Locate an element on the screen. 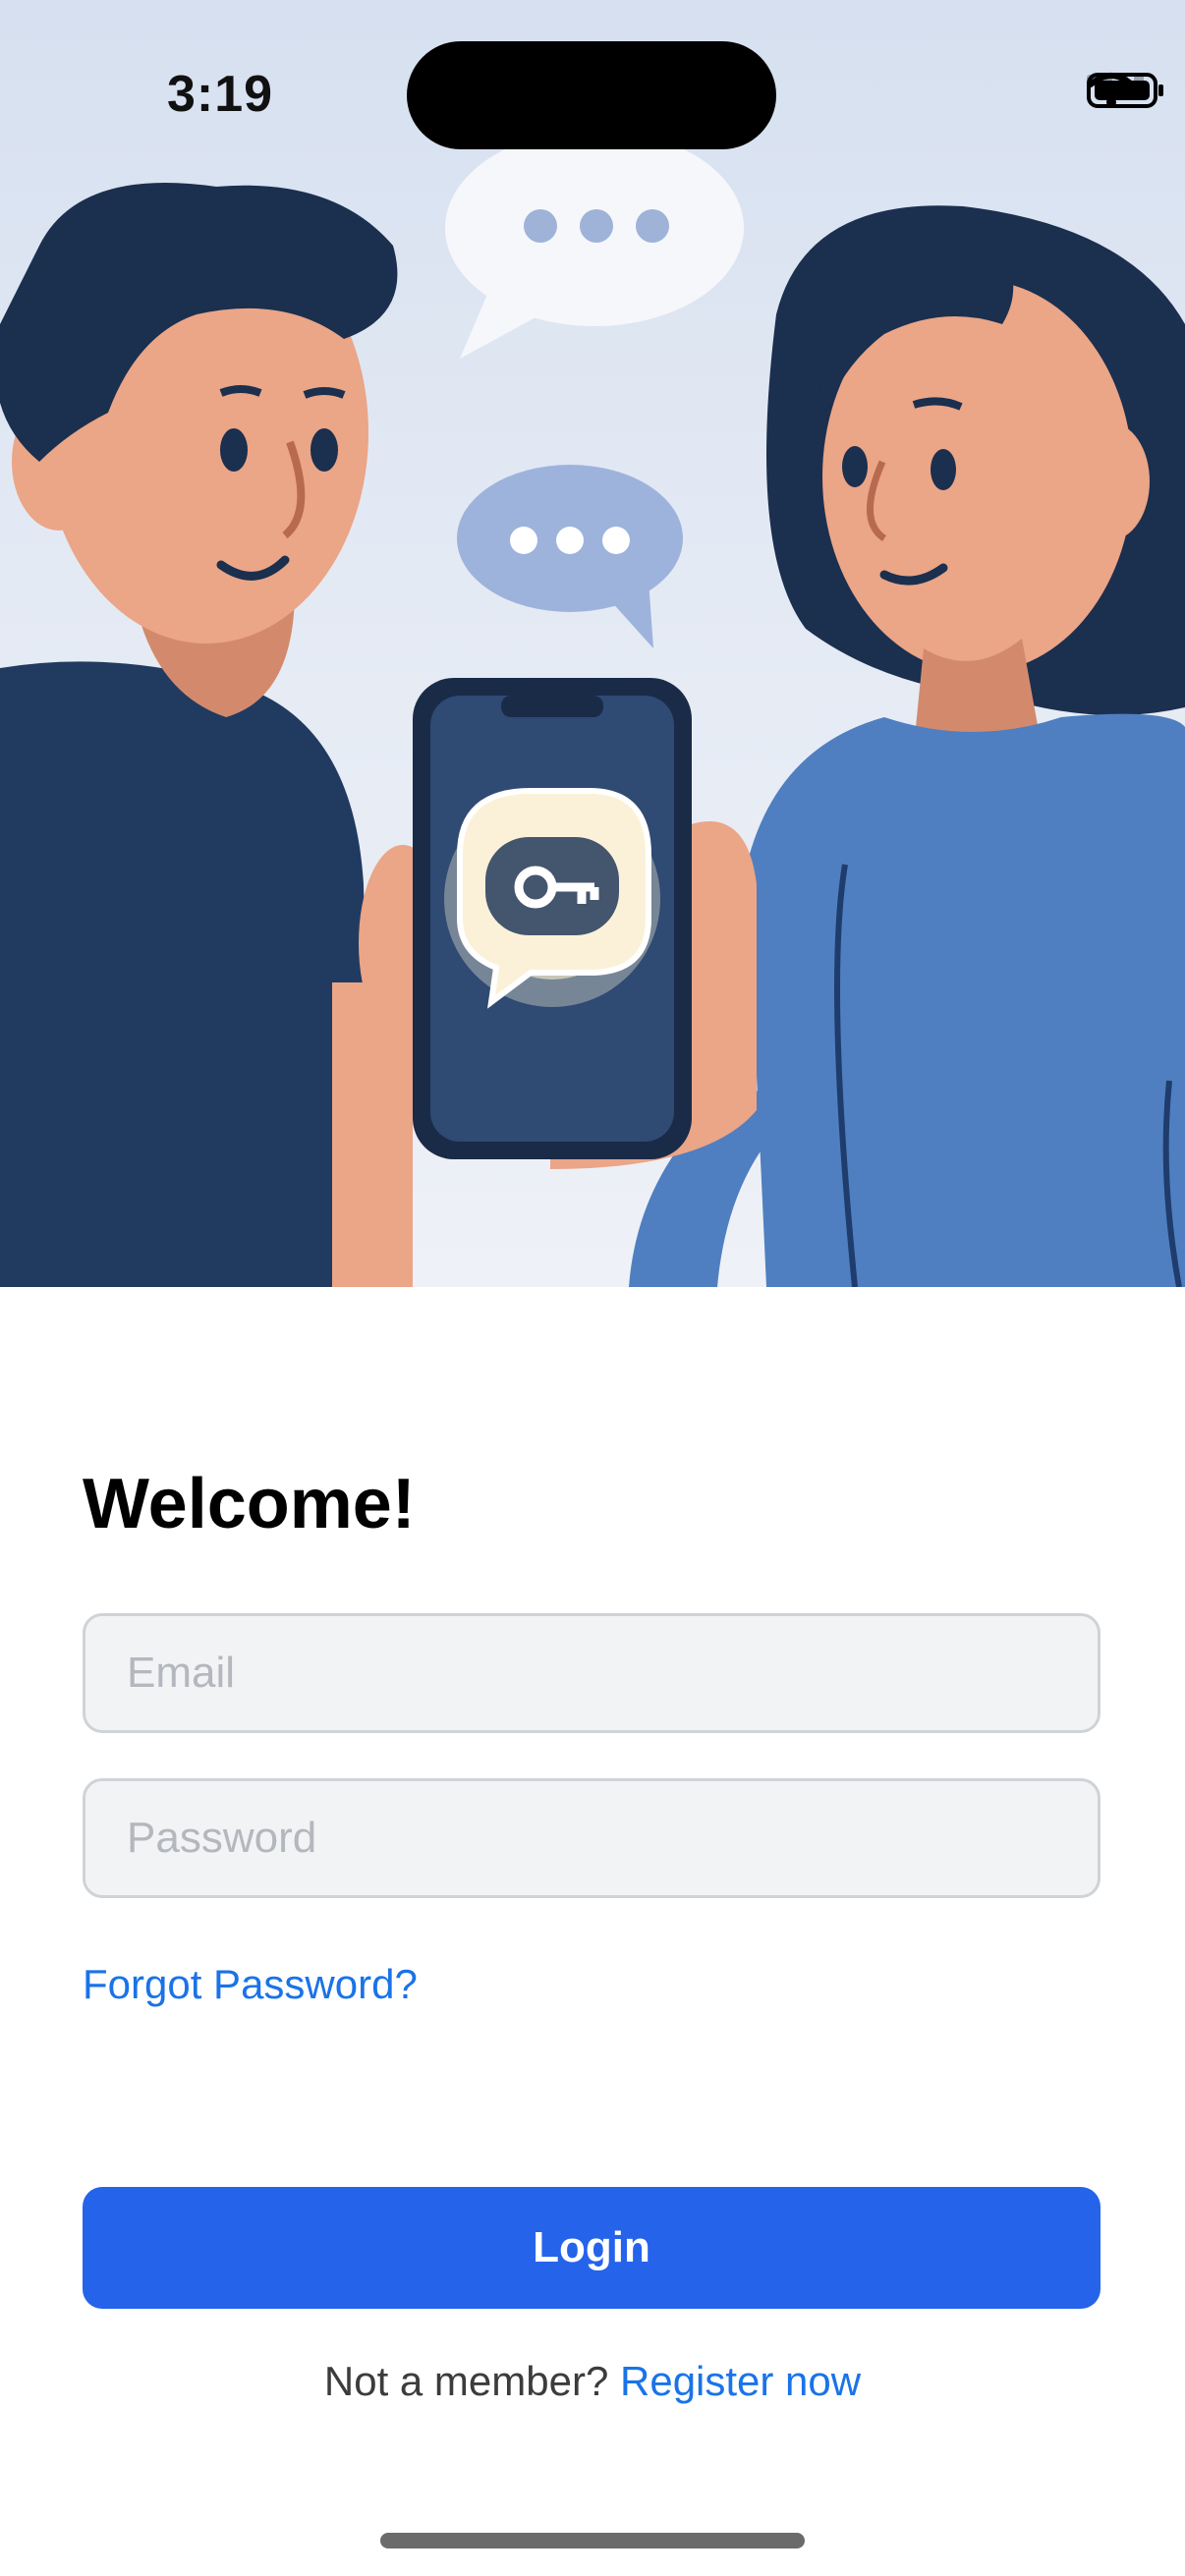 The width and height of the screenshot is (1185, 2576). password-field is located at coordinates (592, 1838).